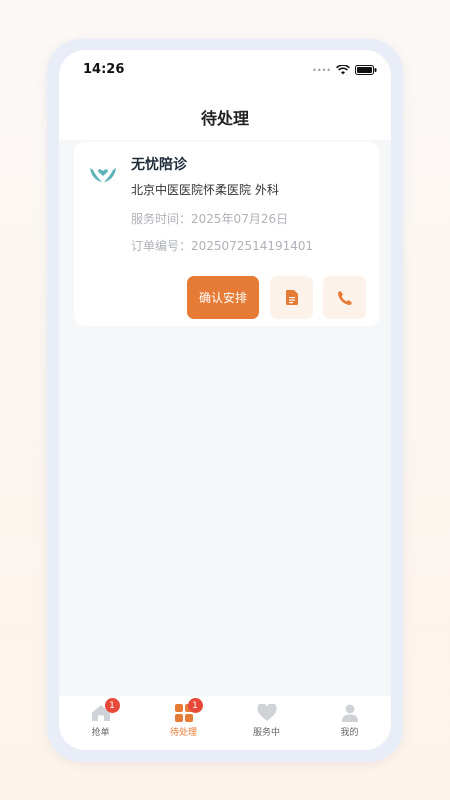  I want to click on service-time-row: 服务时间：2025年07月26日, so click(209, 218).